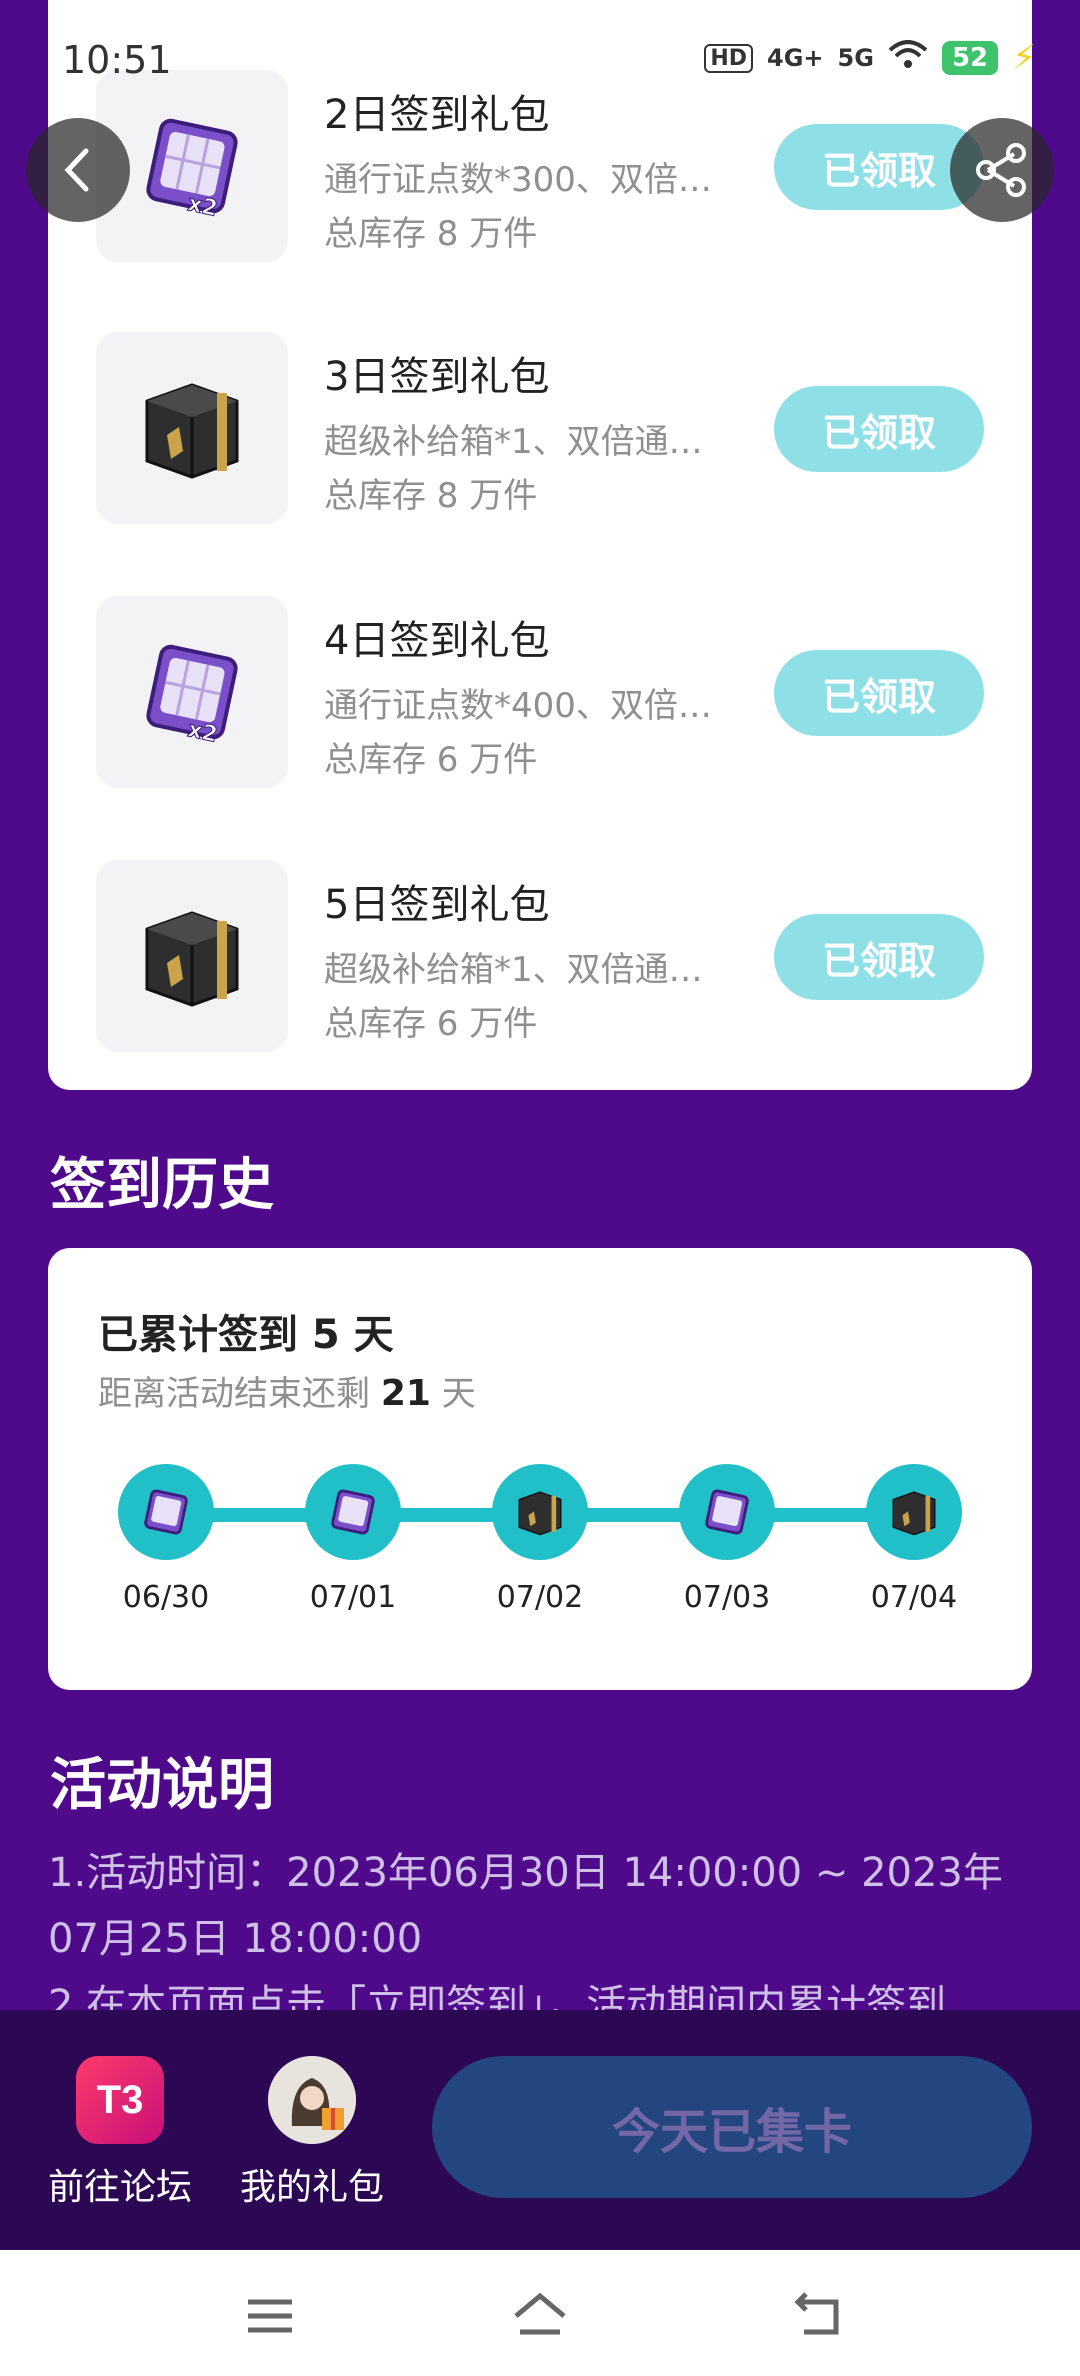 This screenshot has height=2376, width=1080. I want to click on my-gifts-label: 我的礼包, so click(311, 2187).